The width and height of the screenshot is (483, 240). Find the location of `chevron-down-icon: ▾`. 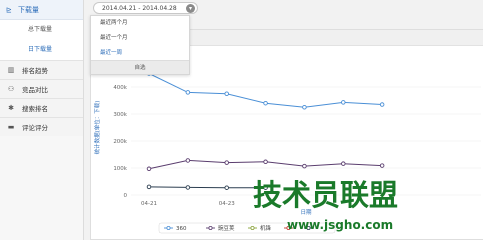

chevron-down-icon: ▾ is located at coordinates (190, 8).